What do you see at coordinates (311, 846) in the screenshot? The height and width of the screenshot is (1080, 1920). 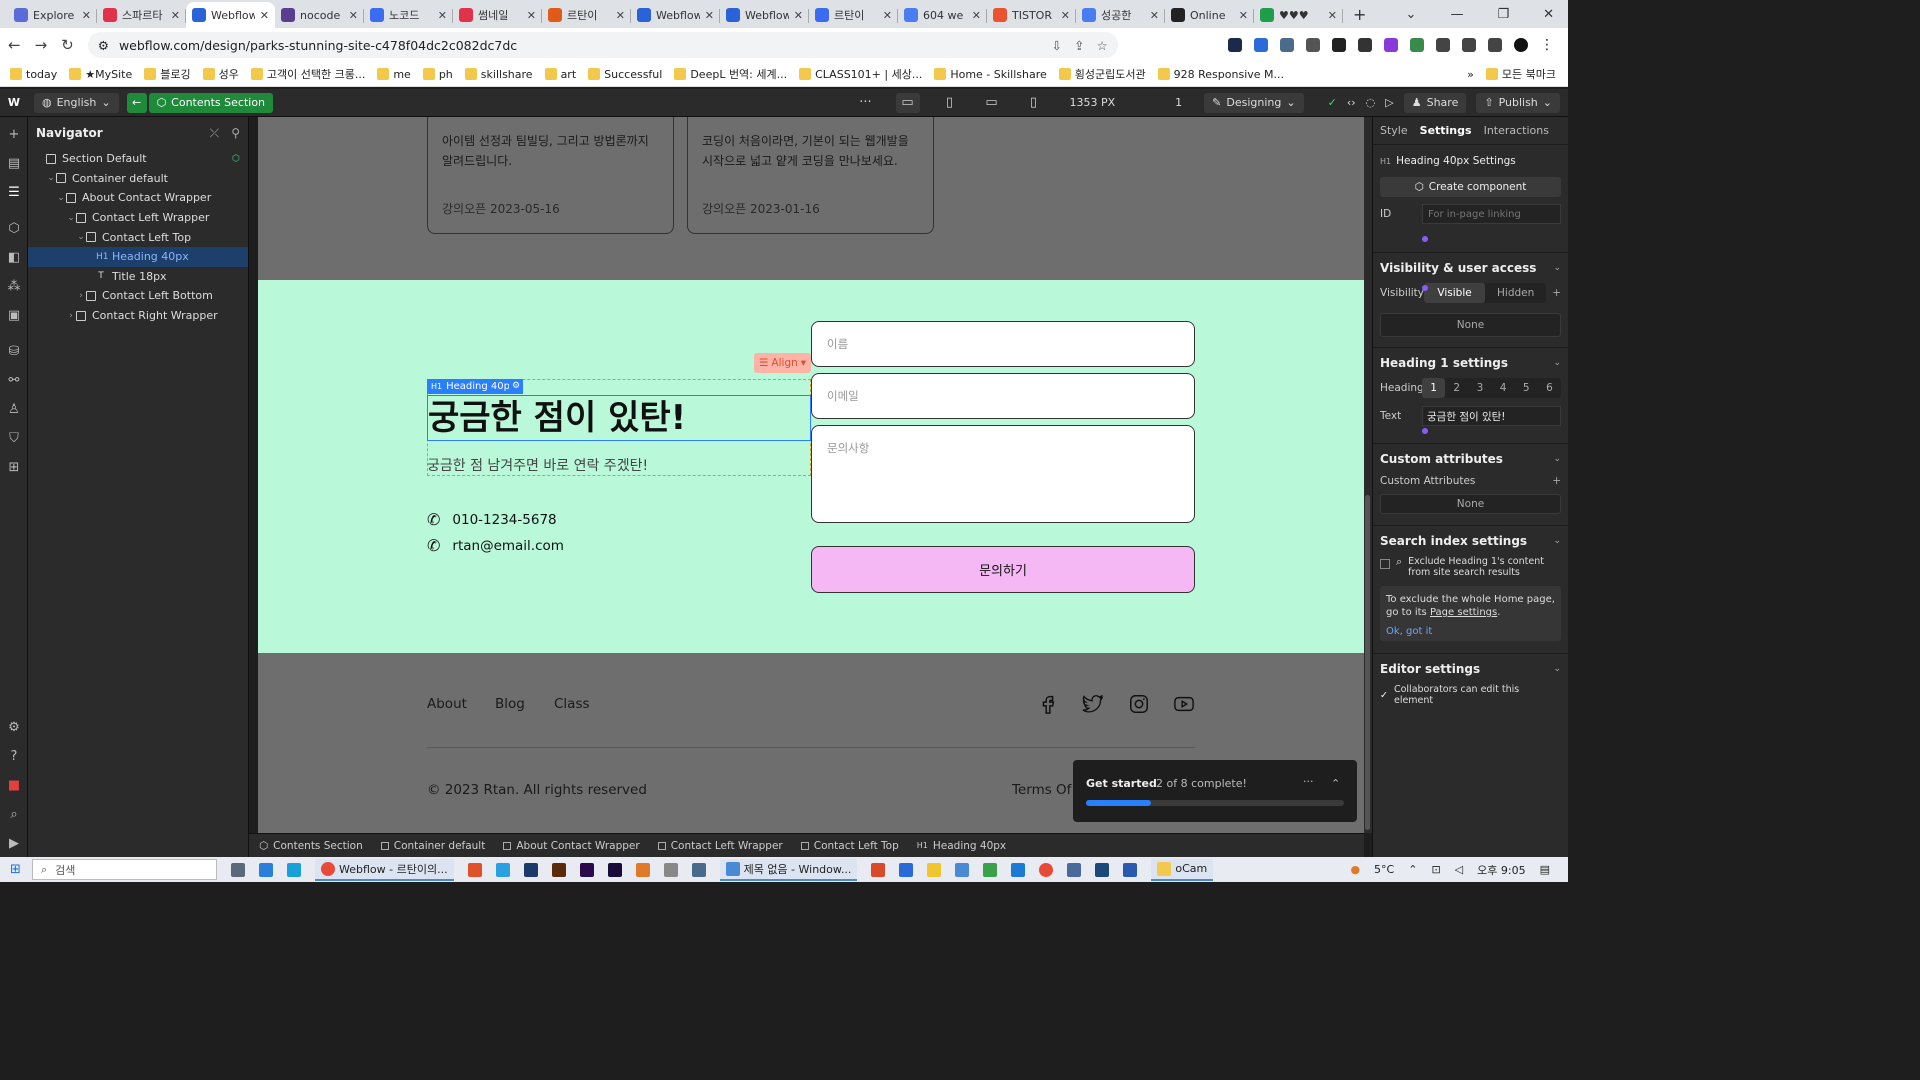 I see `breadcrumb-item: ⬡ Contents Section` at bounding box center [311, 846].